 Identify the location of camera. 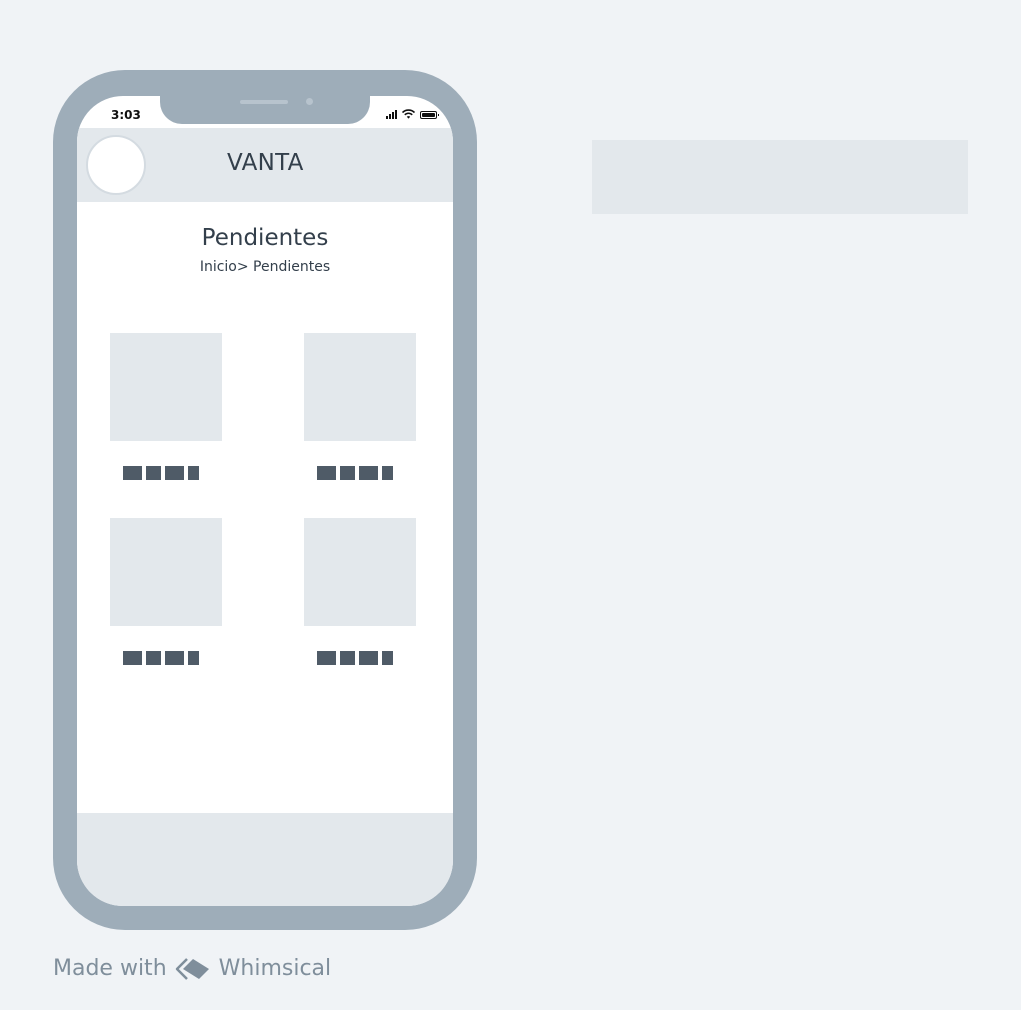
(309, 101).